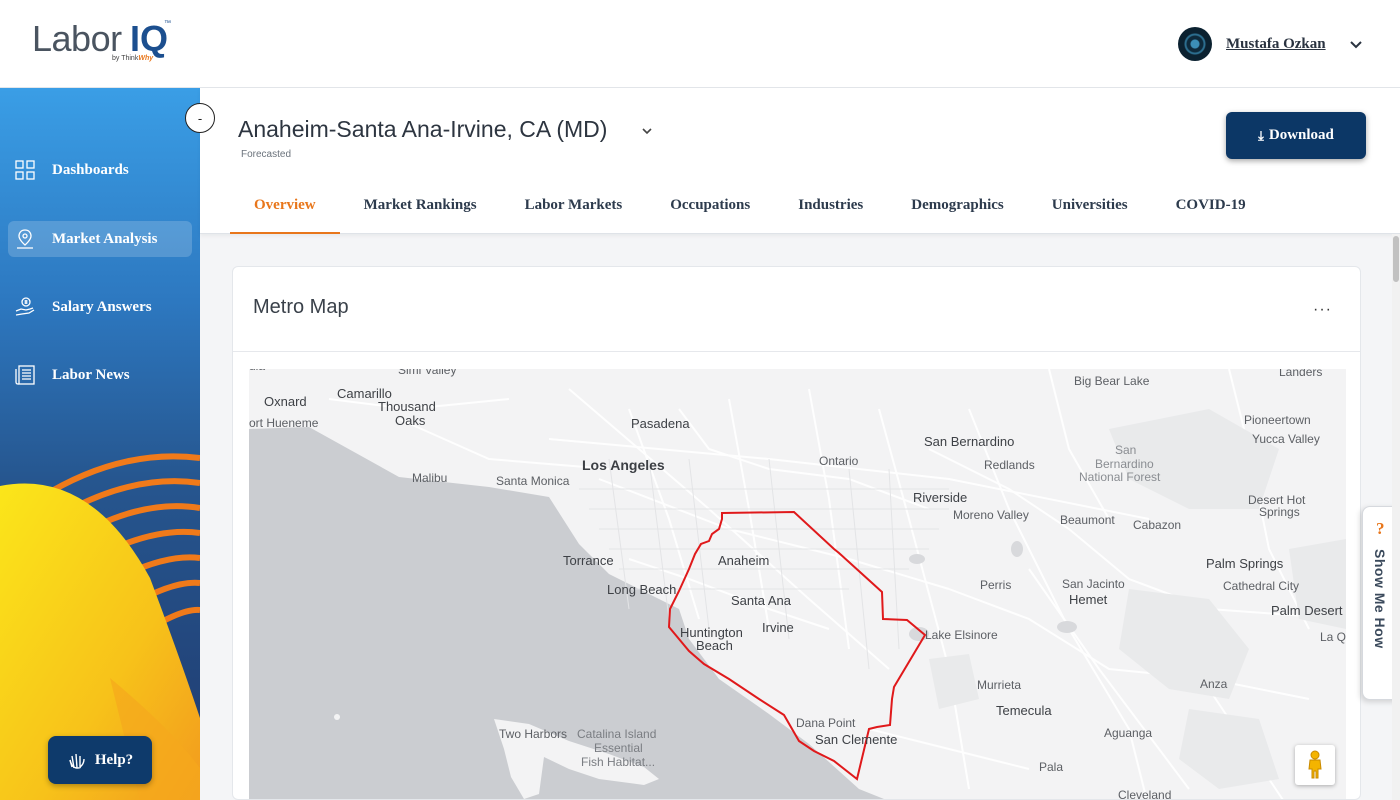 Image resolution: width=1400 pixels, height=800 pixels. I want to click on map-label: Pioneertown, so click(1277, 420).